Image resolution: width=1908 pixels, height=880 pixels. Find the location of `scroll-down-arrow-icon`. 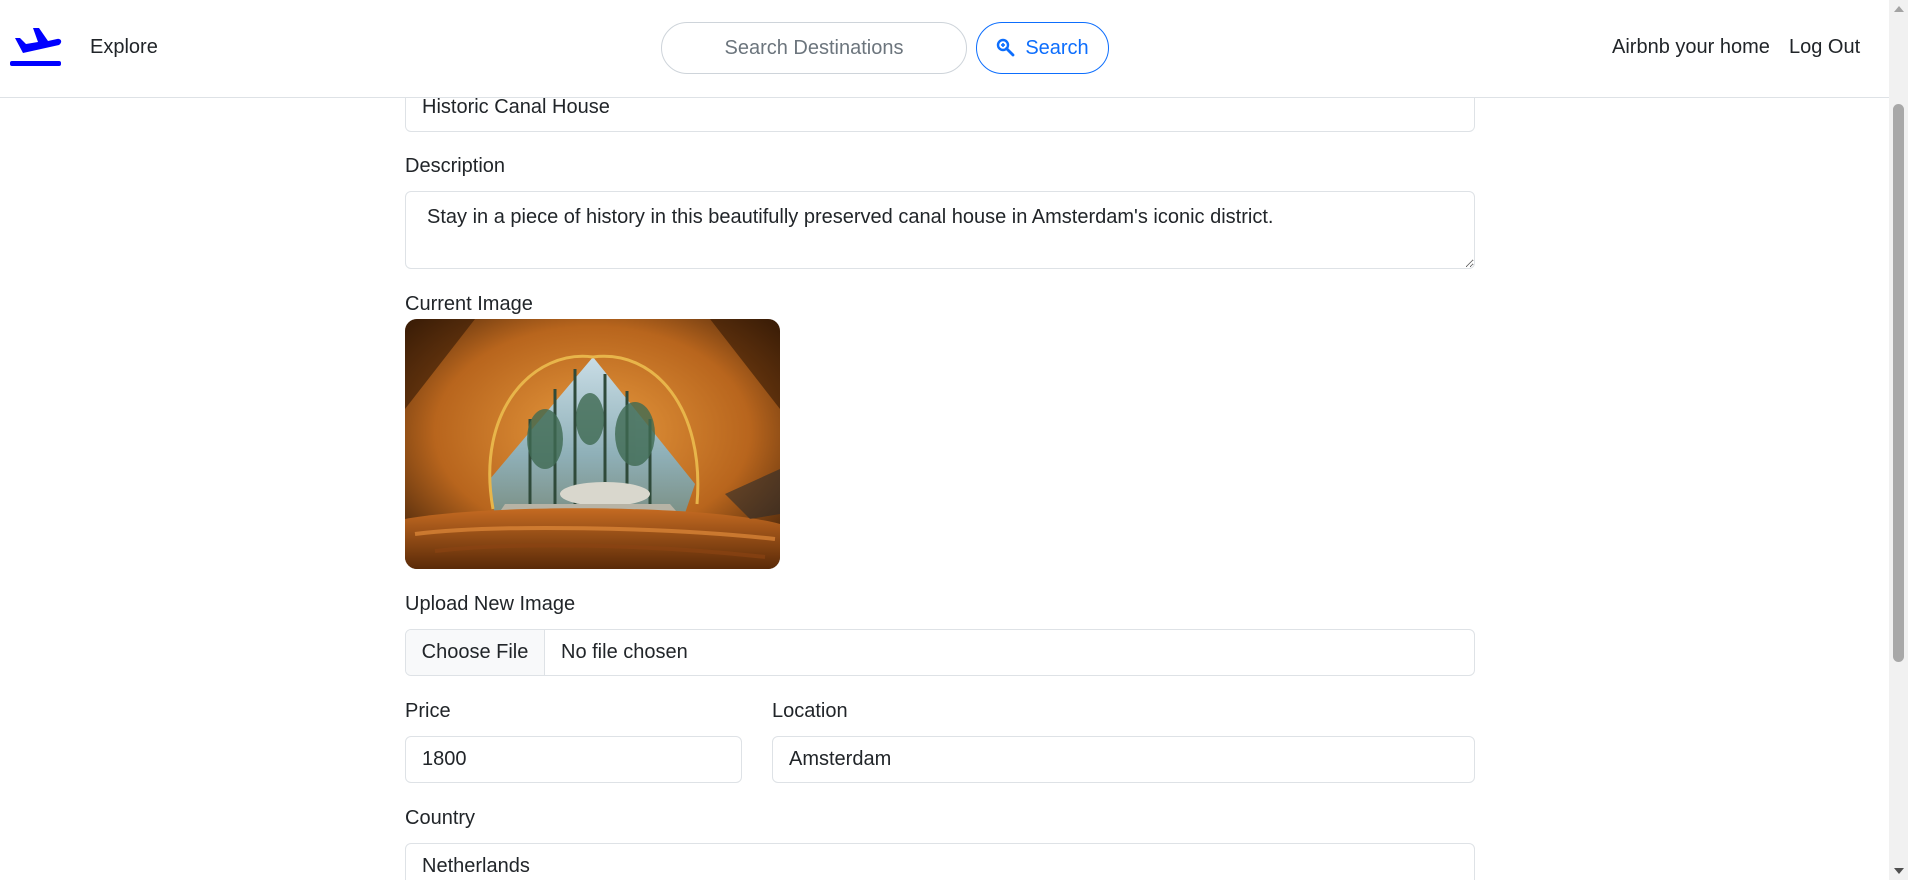

scroll-down-arrow-icon is located at coordinates (1899, 871).